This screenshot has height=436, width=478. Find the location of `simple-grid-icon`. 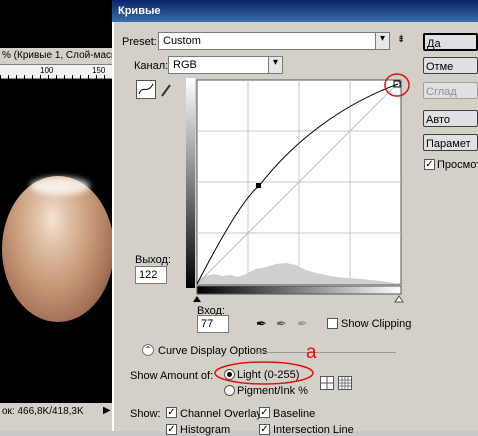

simple-grid-icon is located at coordinates (327, 383).